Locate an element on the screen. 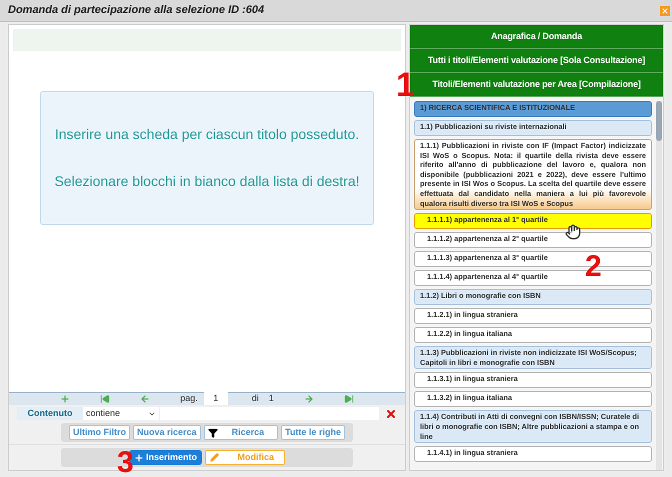  close-icon is located at coordinates (665, 11).